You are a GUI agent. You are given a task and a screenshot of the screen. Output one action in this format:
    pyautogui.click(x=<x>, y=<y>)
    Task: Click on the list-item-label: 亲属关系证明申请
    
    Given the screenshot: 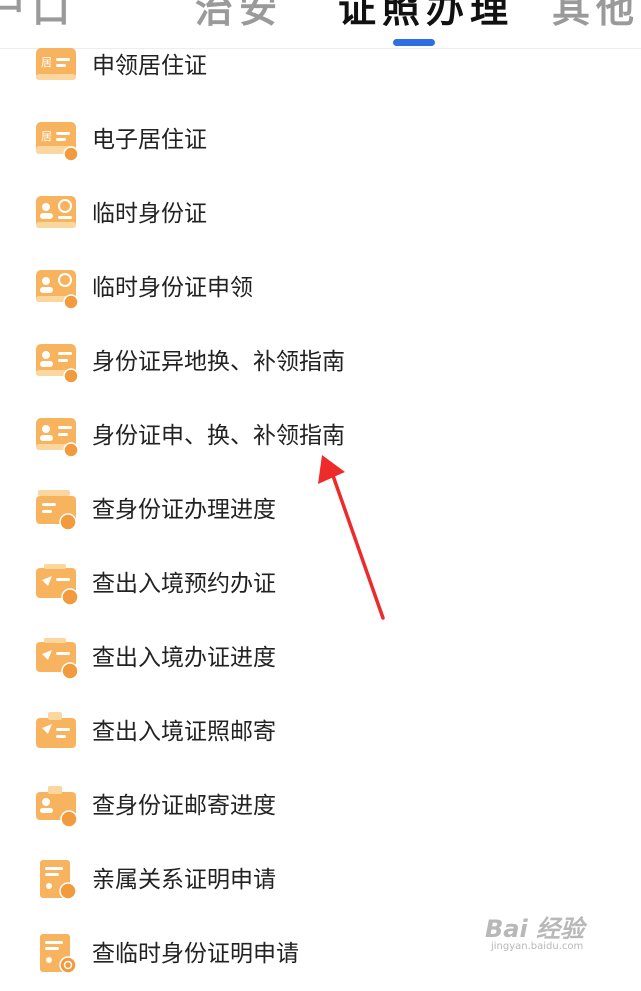 What is the action you would take?
    pyautogui.click(x=184, y=880)
    